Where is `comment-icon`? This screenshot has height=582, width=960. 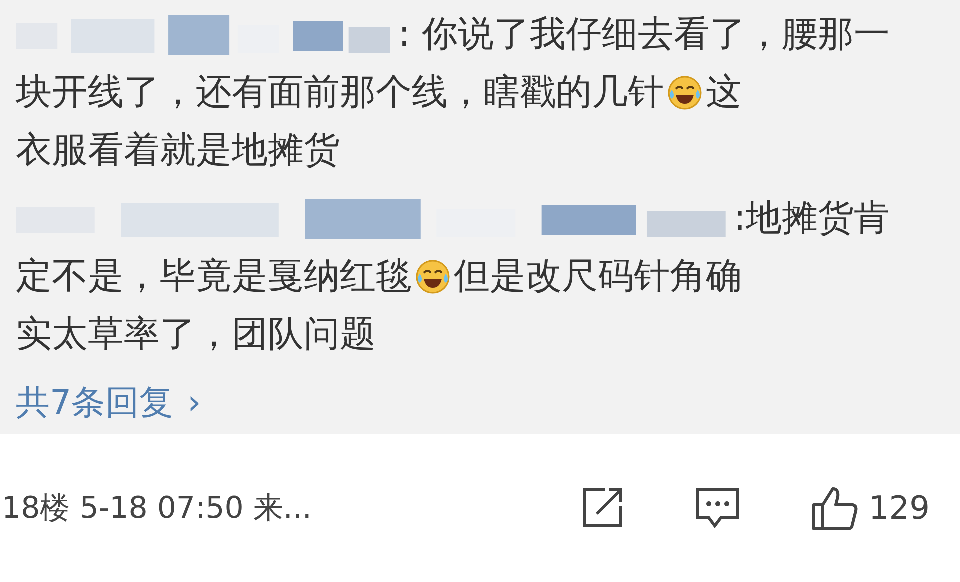 comment-icon is located at coordinates (717, 508).